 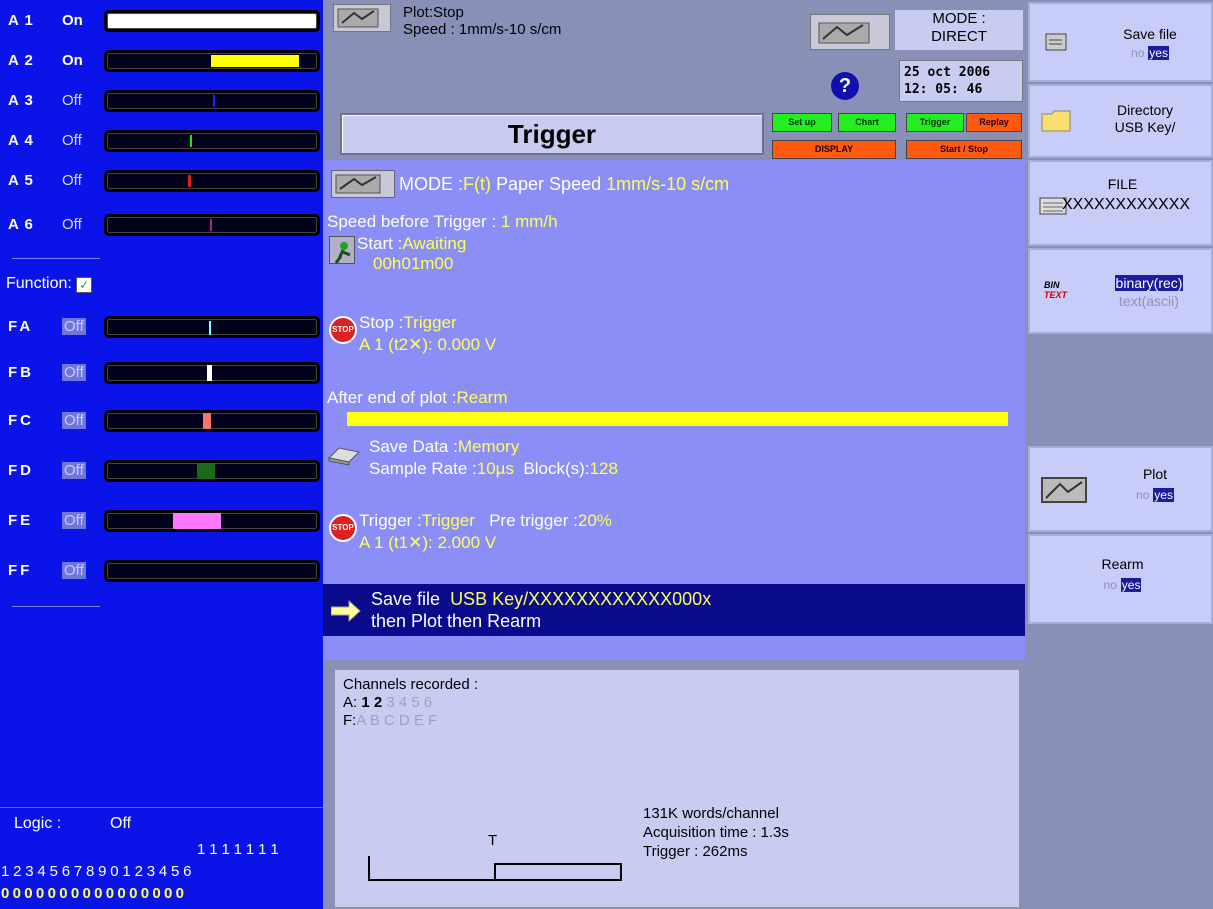 What do you see at coordinates (161, 183) in the screenshot?
I see `channel-row-a5: A 5 Off` at bounding box center [161, 183].